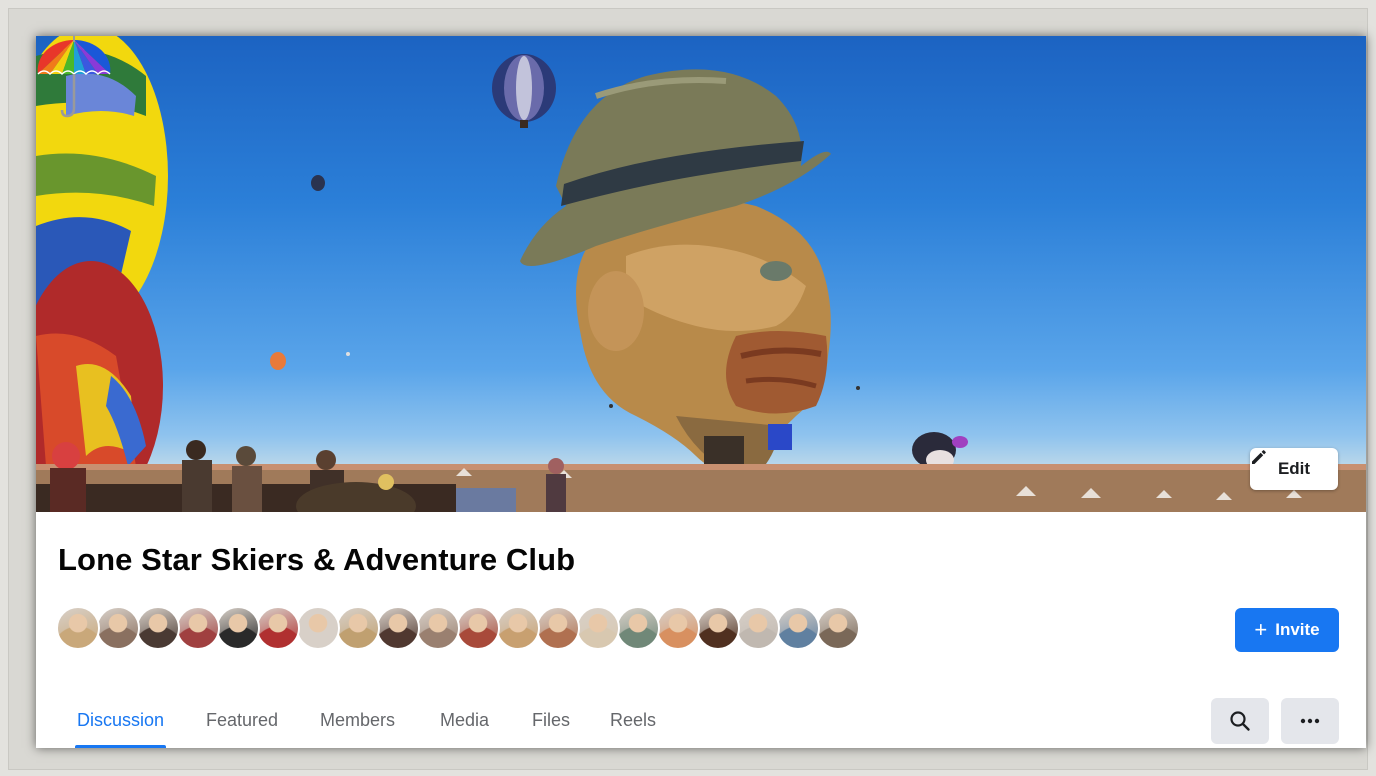 The width and height of the screenshot is (1376, 776). I want to click on edit-cover-label: Edit, so click(1294, 468).